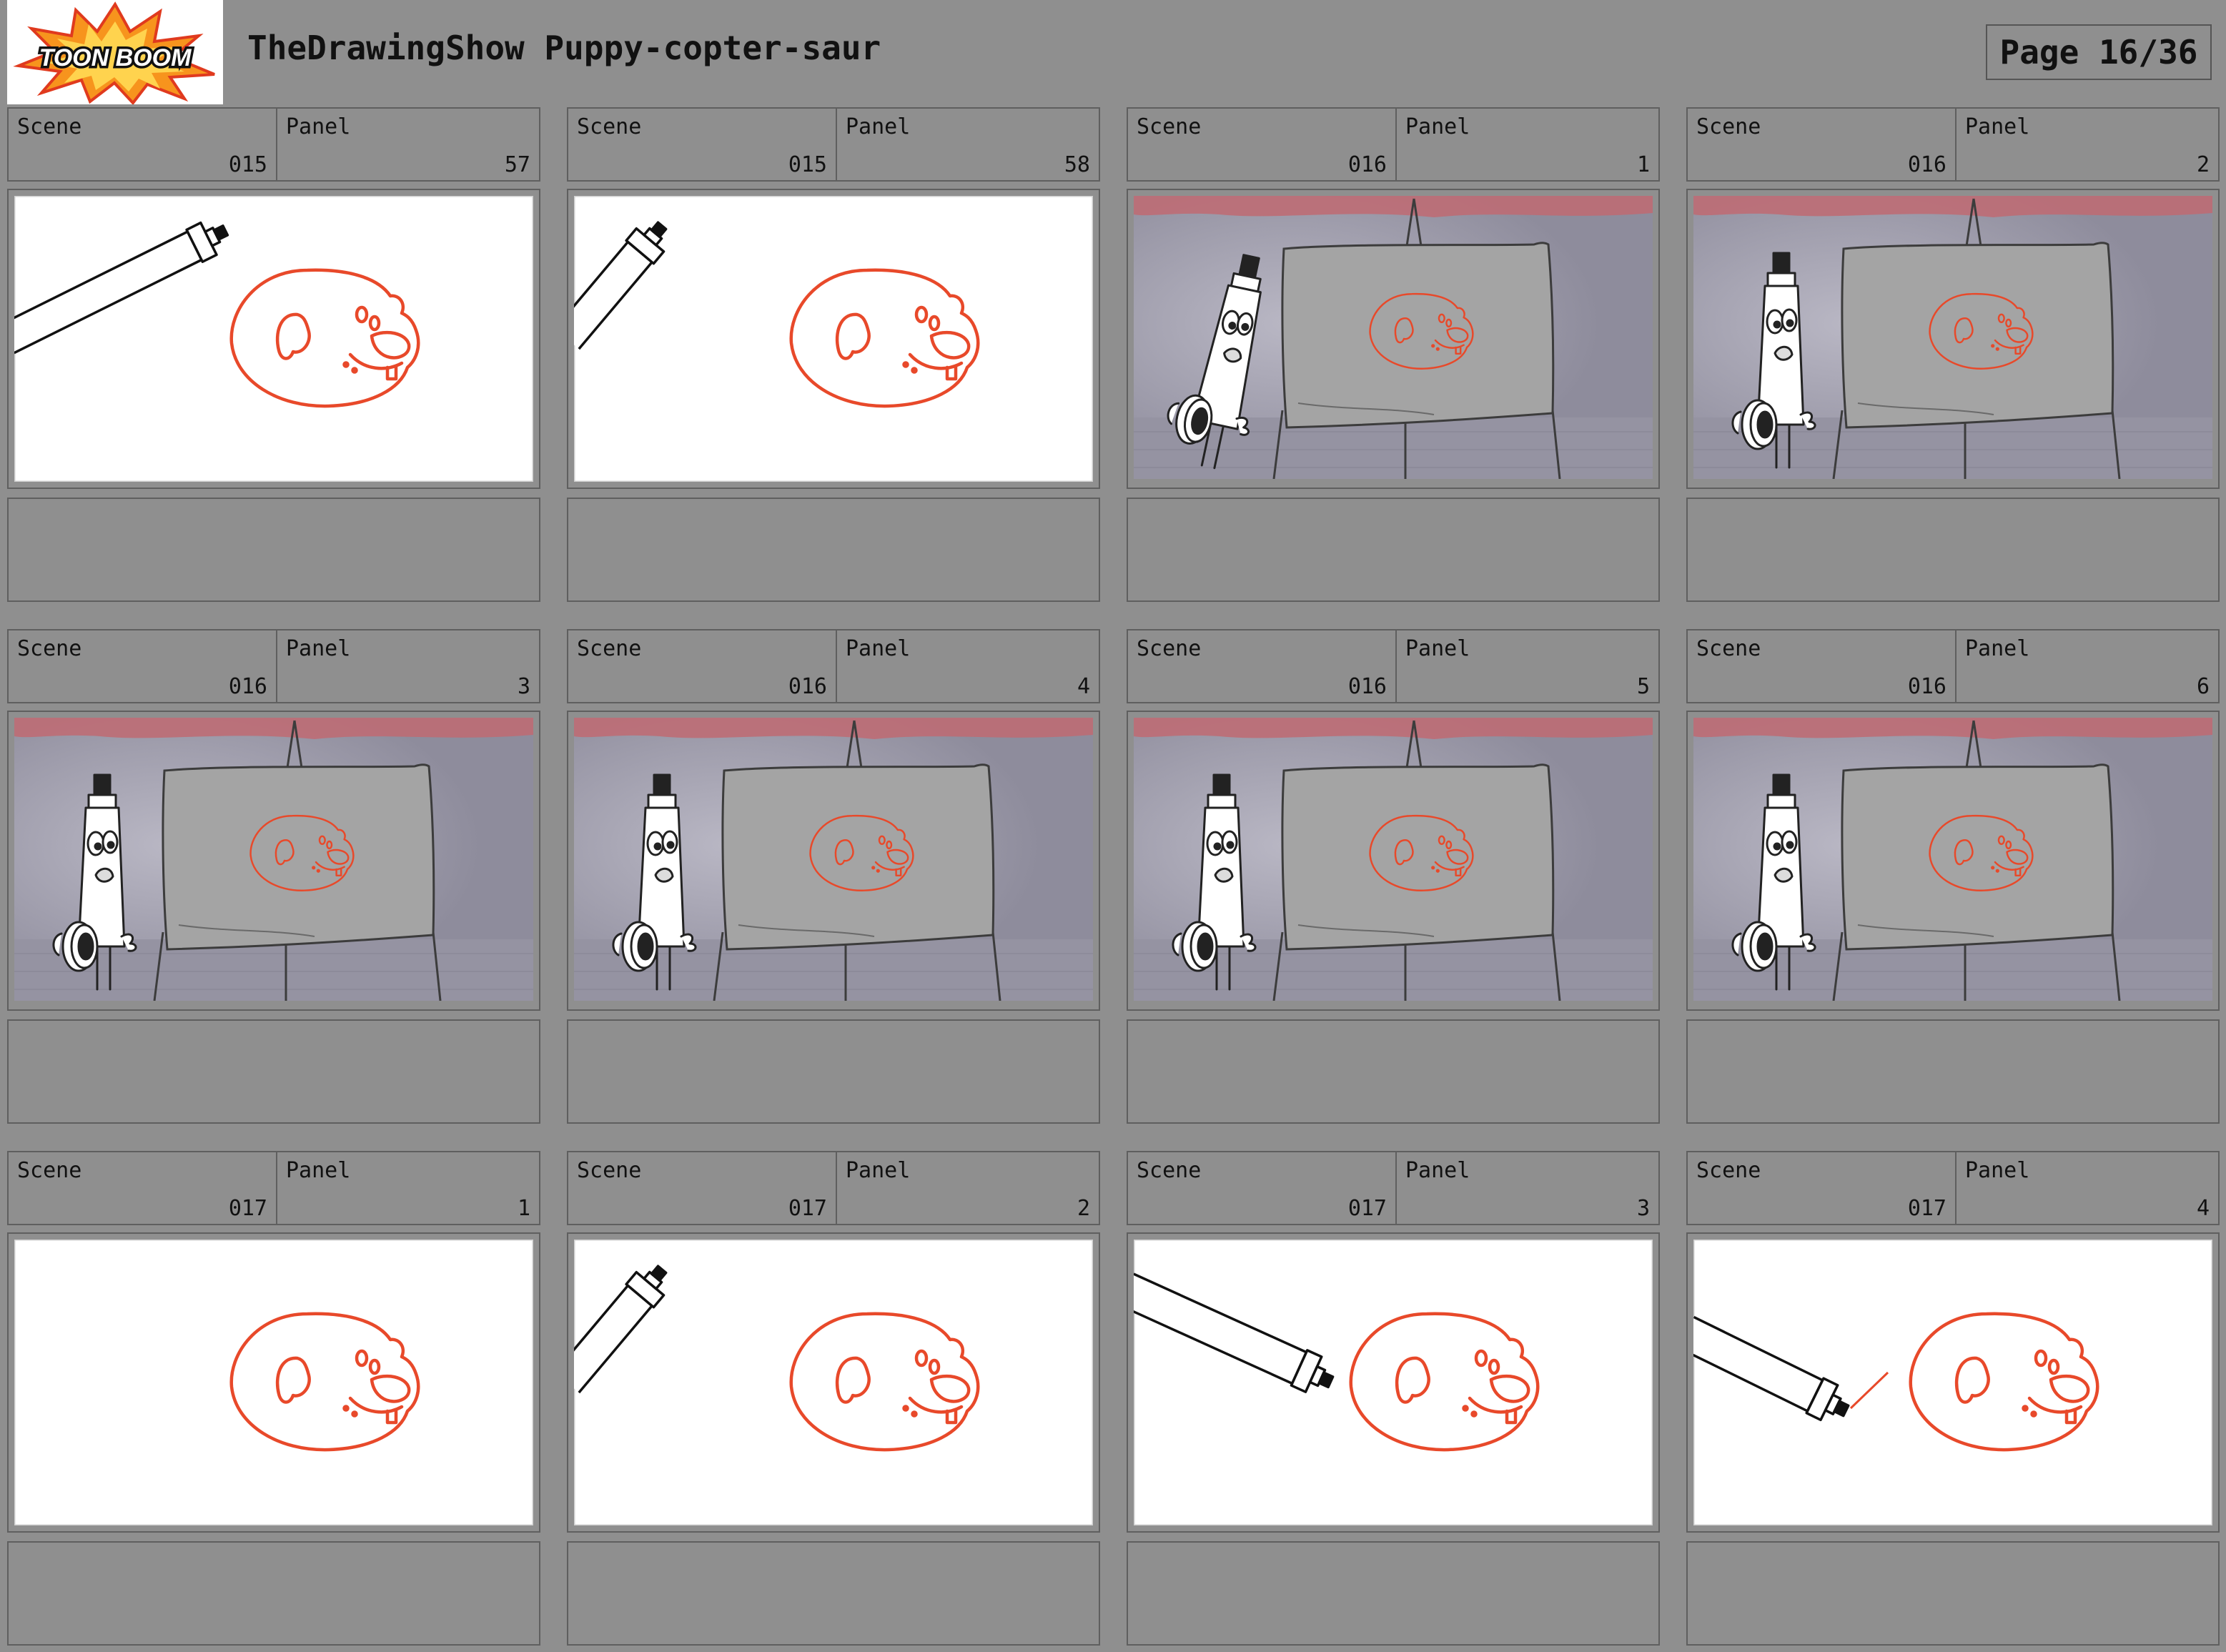 This screenshot has height=1652, width=2226. What do you see at coordinates (273, 666) in the screenshot?
I see `panel-header: Scene 016 Panel 3` at bounding box center [273, 666].